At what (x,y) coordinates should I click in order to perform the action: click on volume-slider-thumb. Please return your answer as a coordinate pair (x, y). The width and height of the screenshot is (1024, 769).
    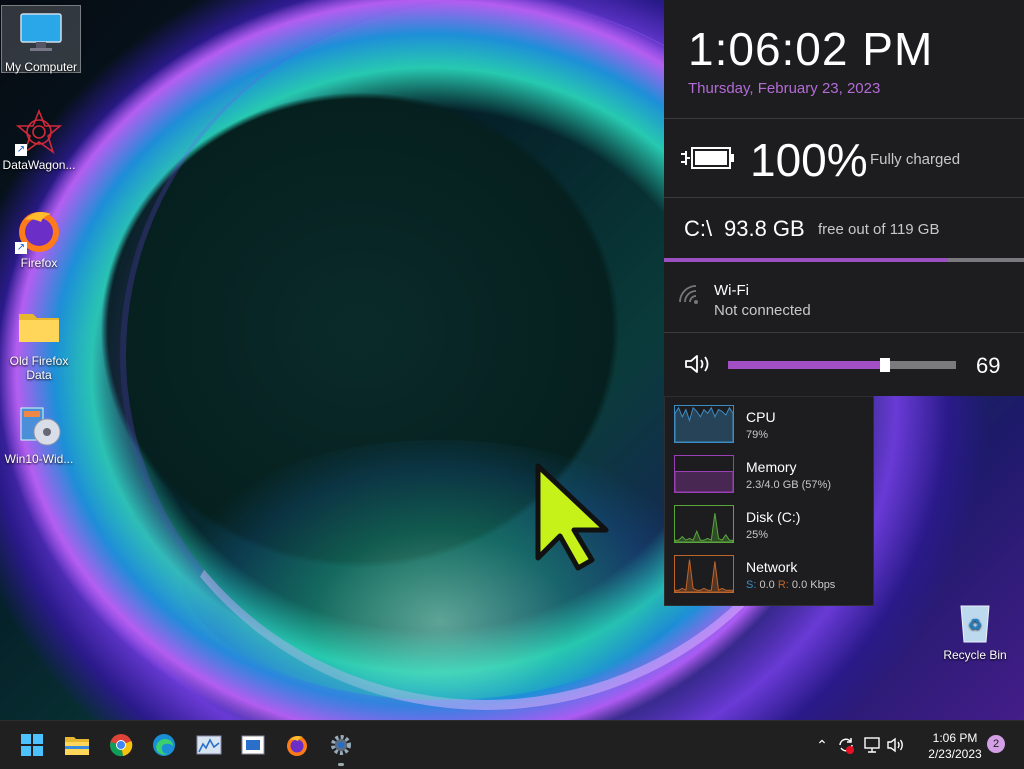
    Looking at the image, I should click on (885, 365).